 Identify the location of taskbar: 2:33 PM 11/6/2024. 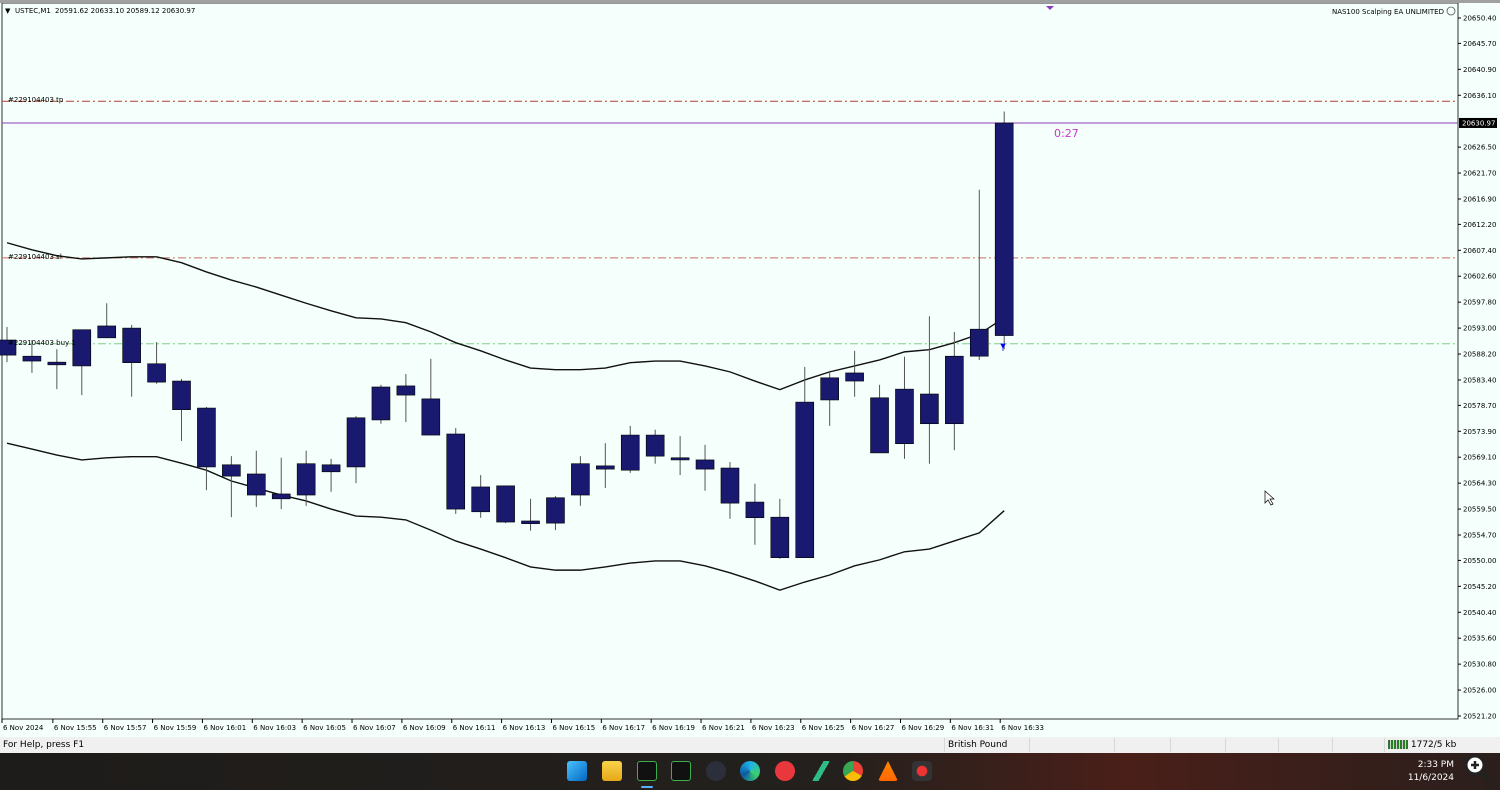
(750, 771).